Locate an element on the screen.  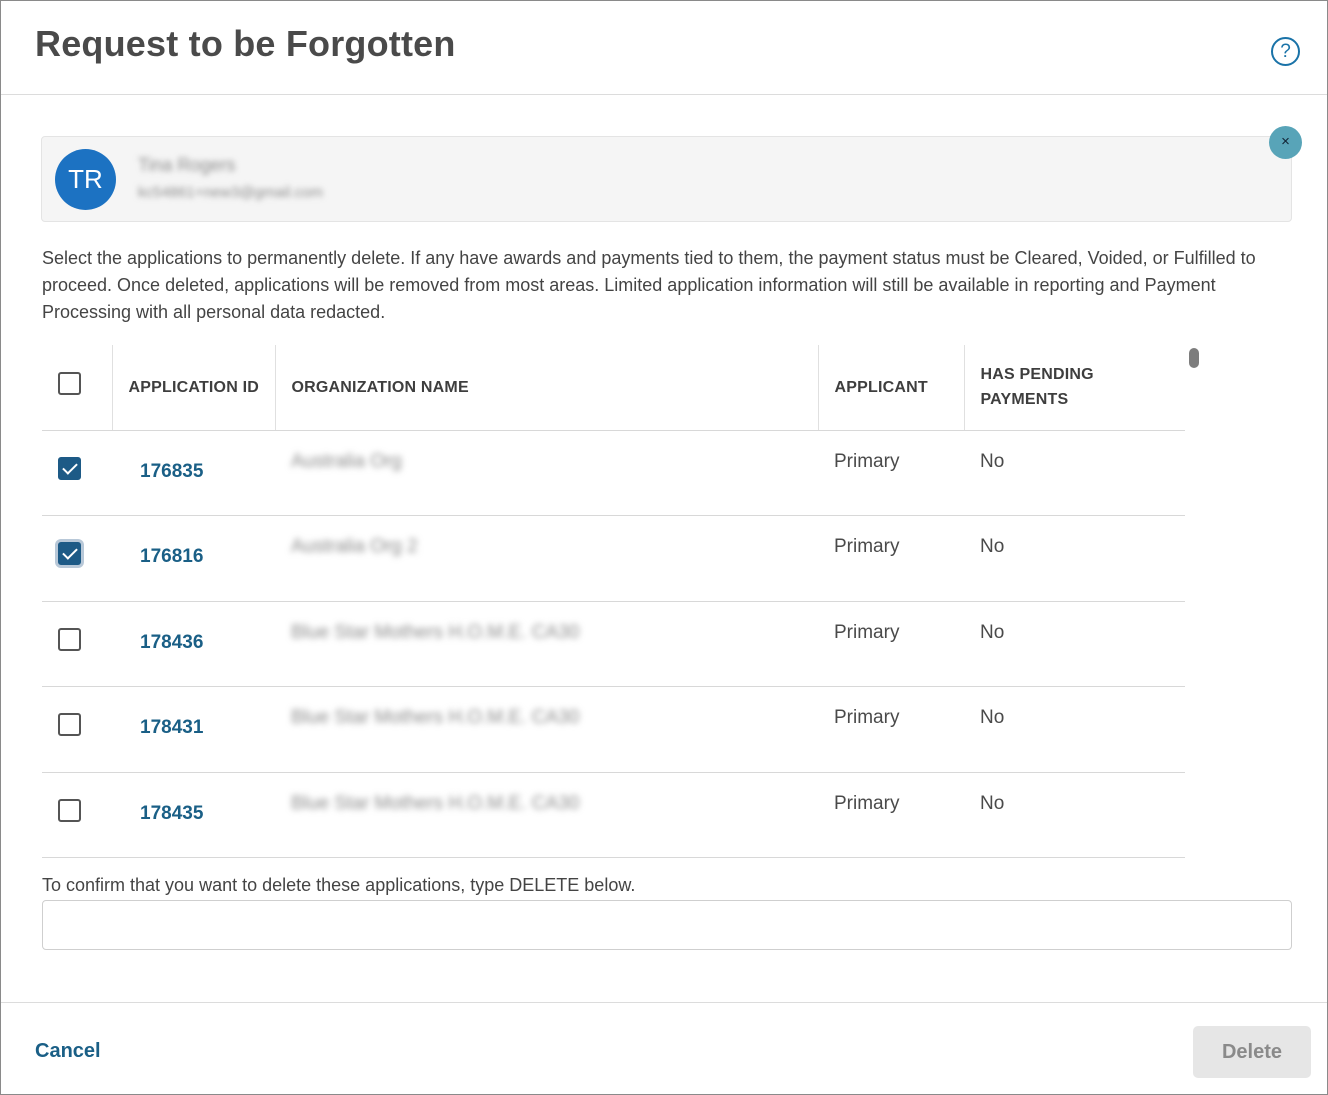
modal-header: Request to be Forgotten ? is located at coordinates (664, 48).